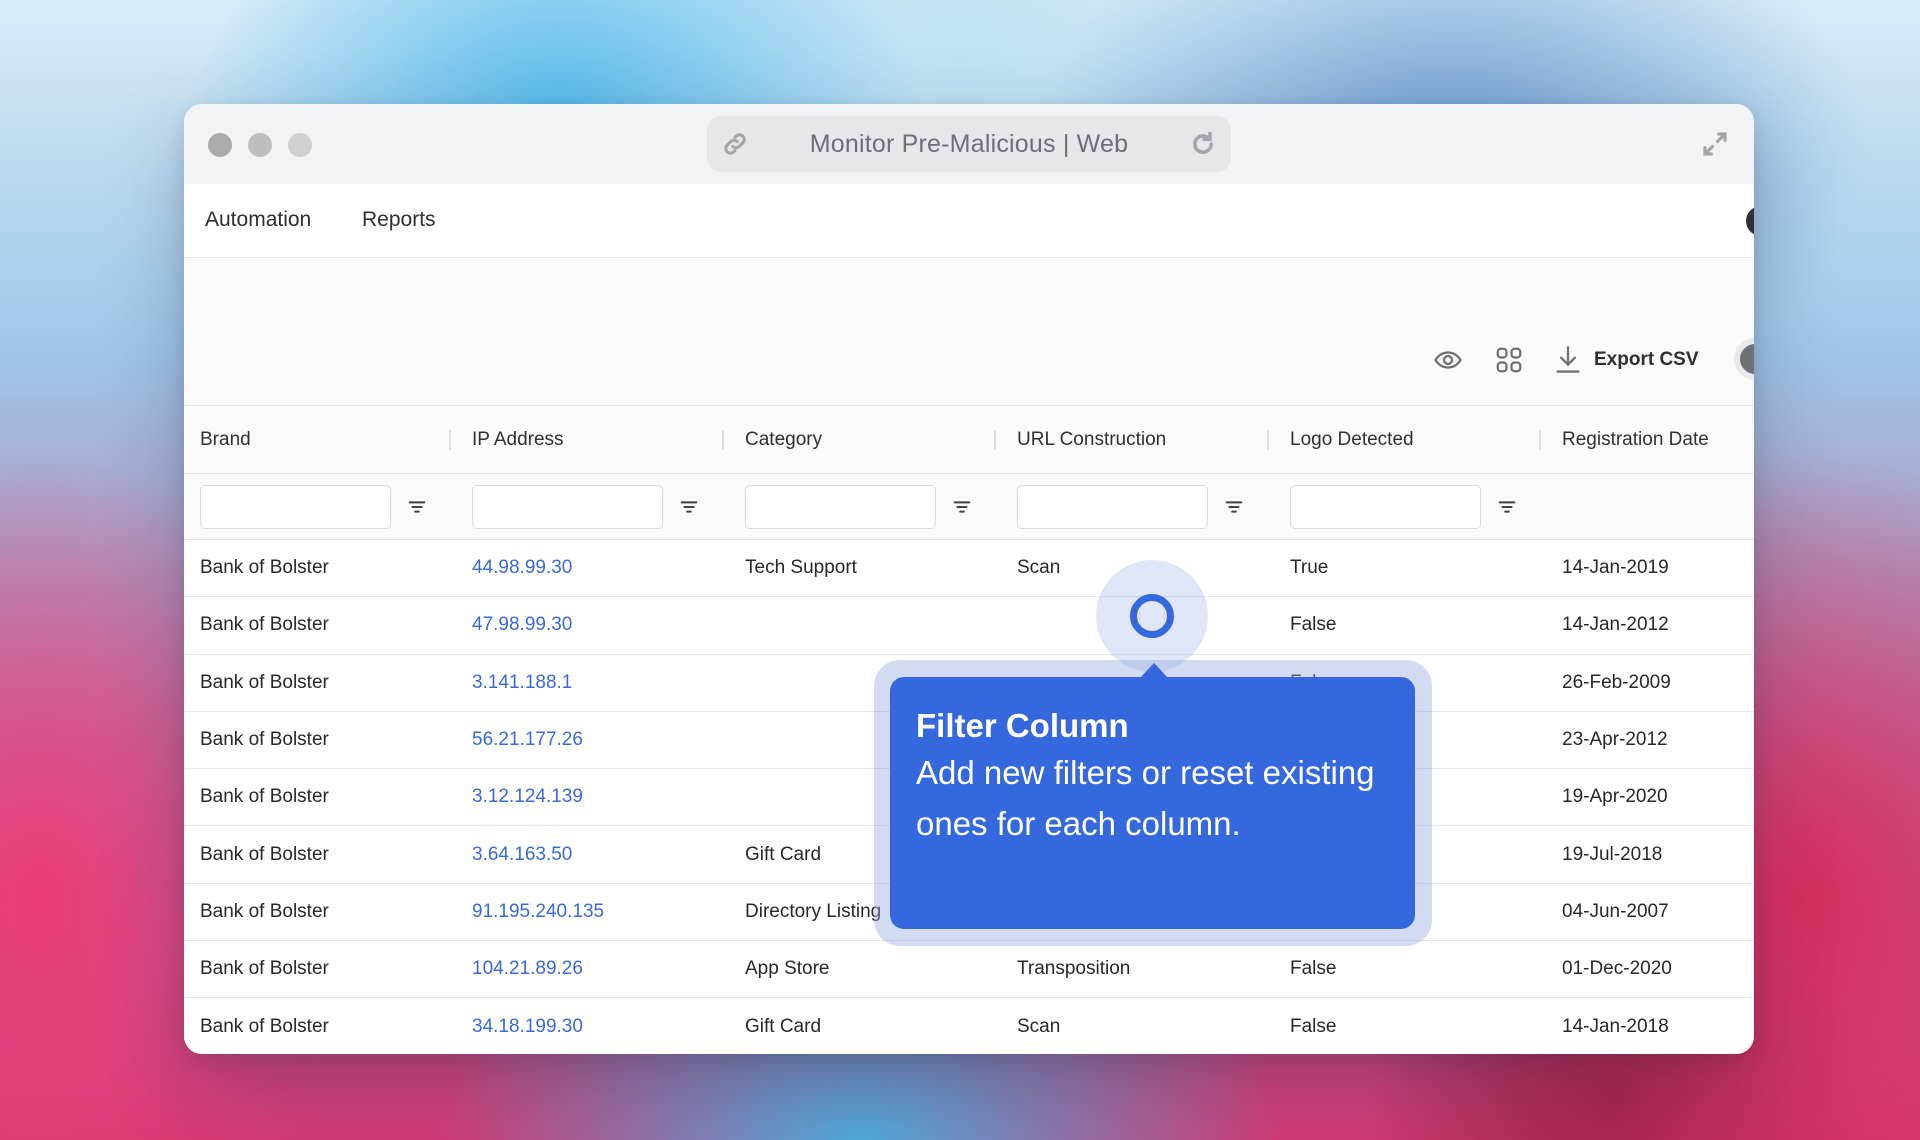  I want to click on category-cell: Directory Listing, so click(813, 911).